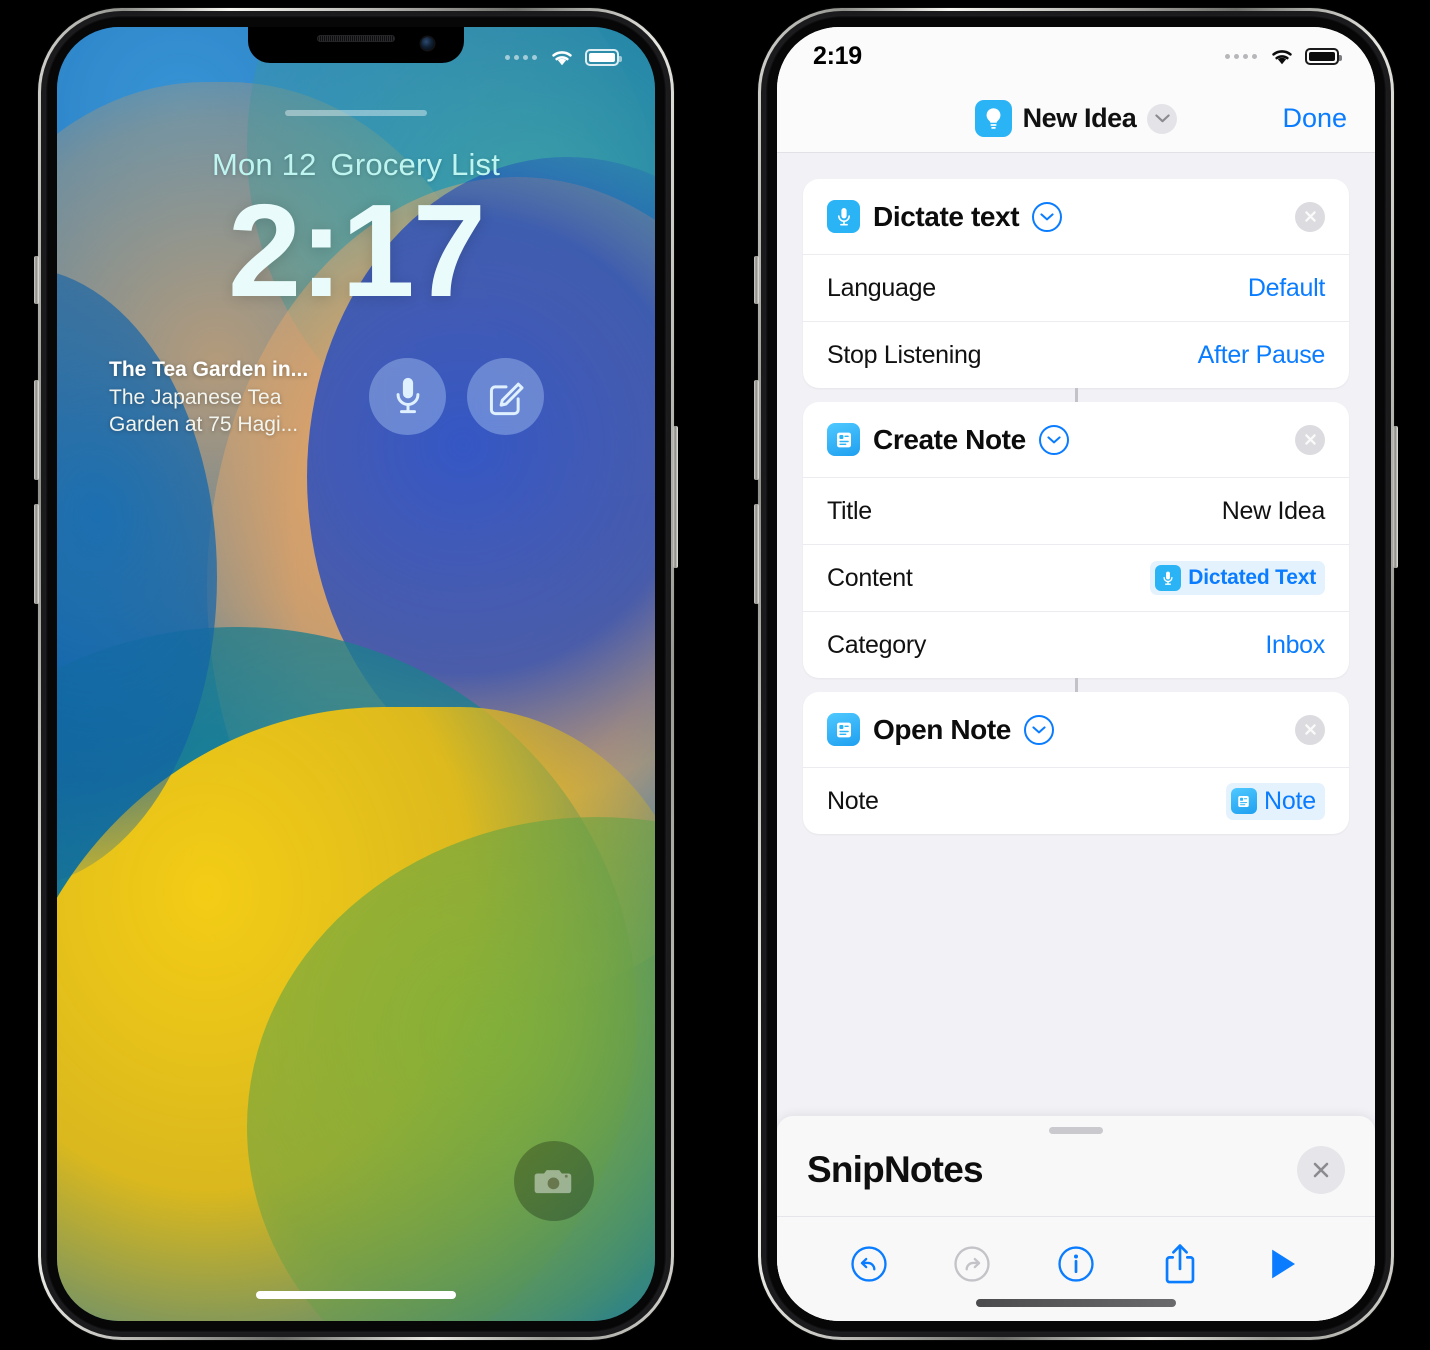  What do you see at coordinates (942, 729) in the screenshot?
I see `action-title: Open Note` at bounding box center [942, 729].